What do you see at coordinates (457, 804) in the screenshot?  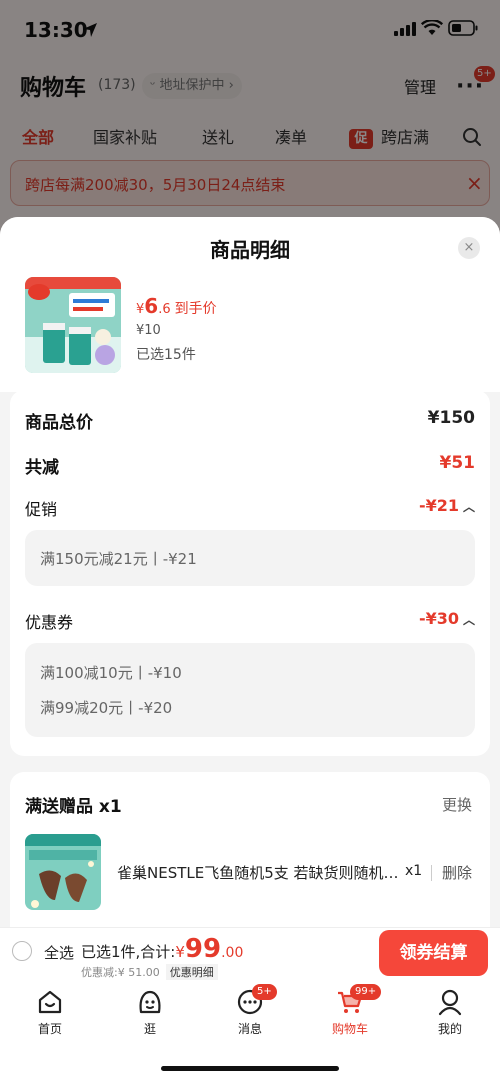 I see `gift-change-button: 更换` at bounding box center [457, 804].